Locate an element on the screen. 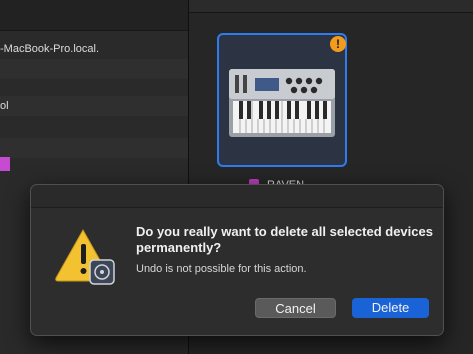  midi-keyboard-icon is located at coordinates (282, 103).